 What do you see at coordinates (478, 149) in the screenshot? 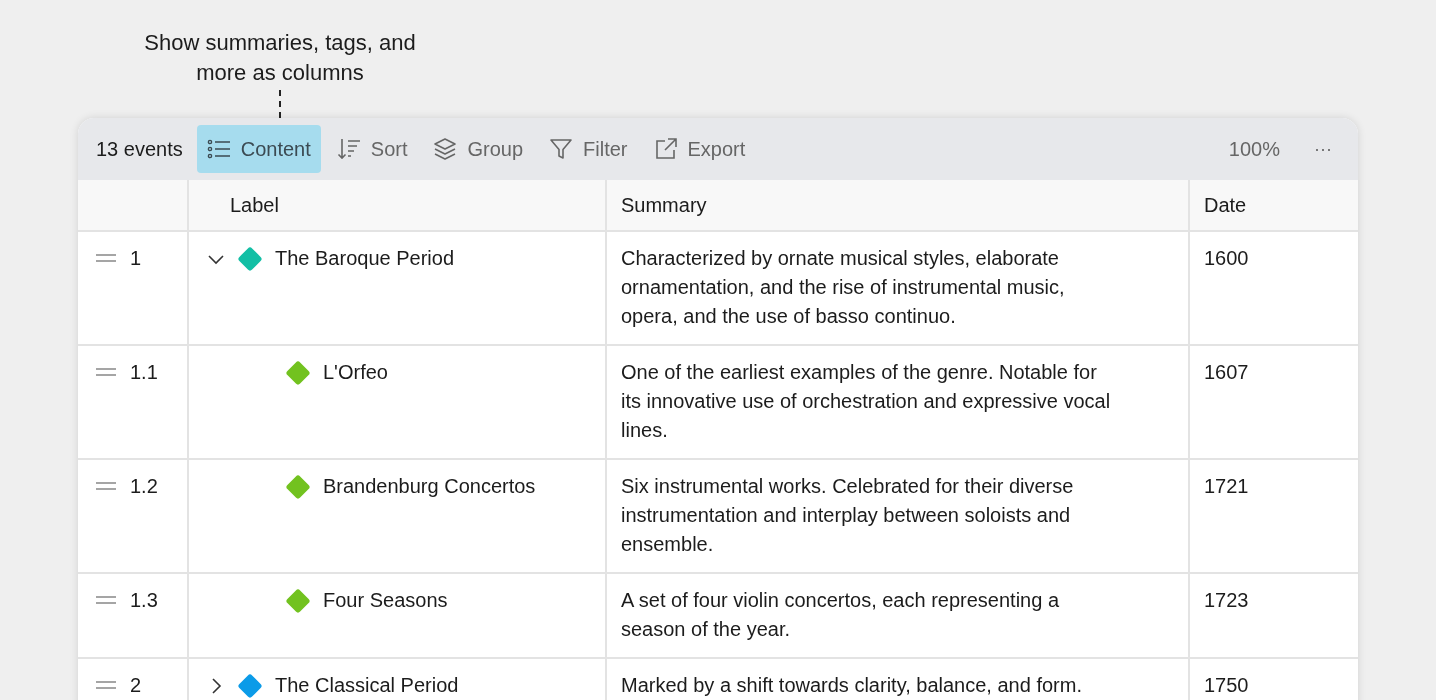
I see `toolbar-button: Group` at bounding box center [478, 149].